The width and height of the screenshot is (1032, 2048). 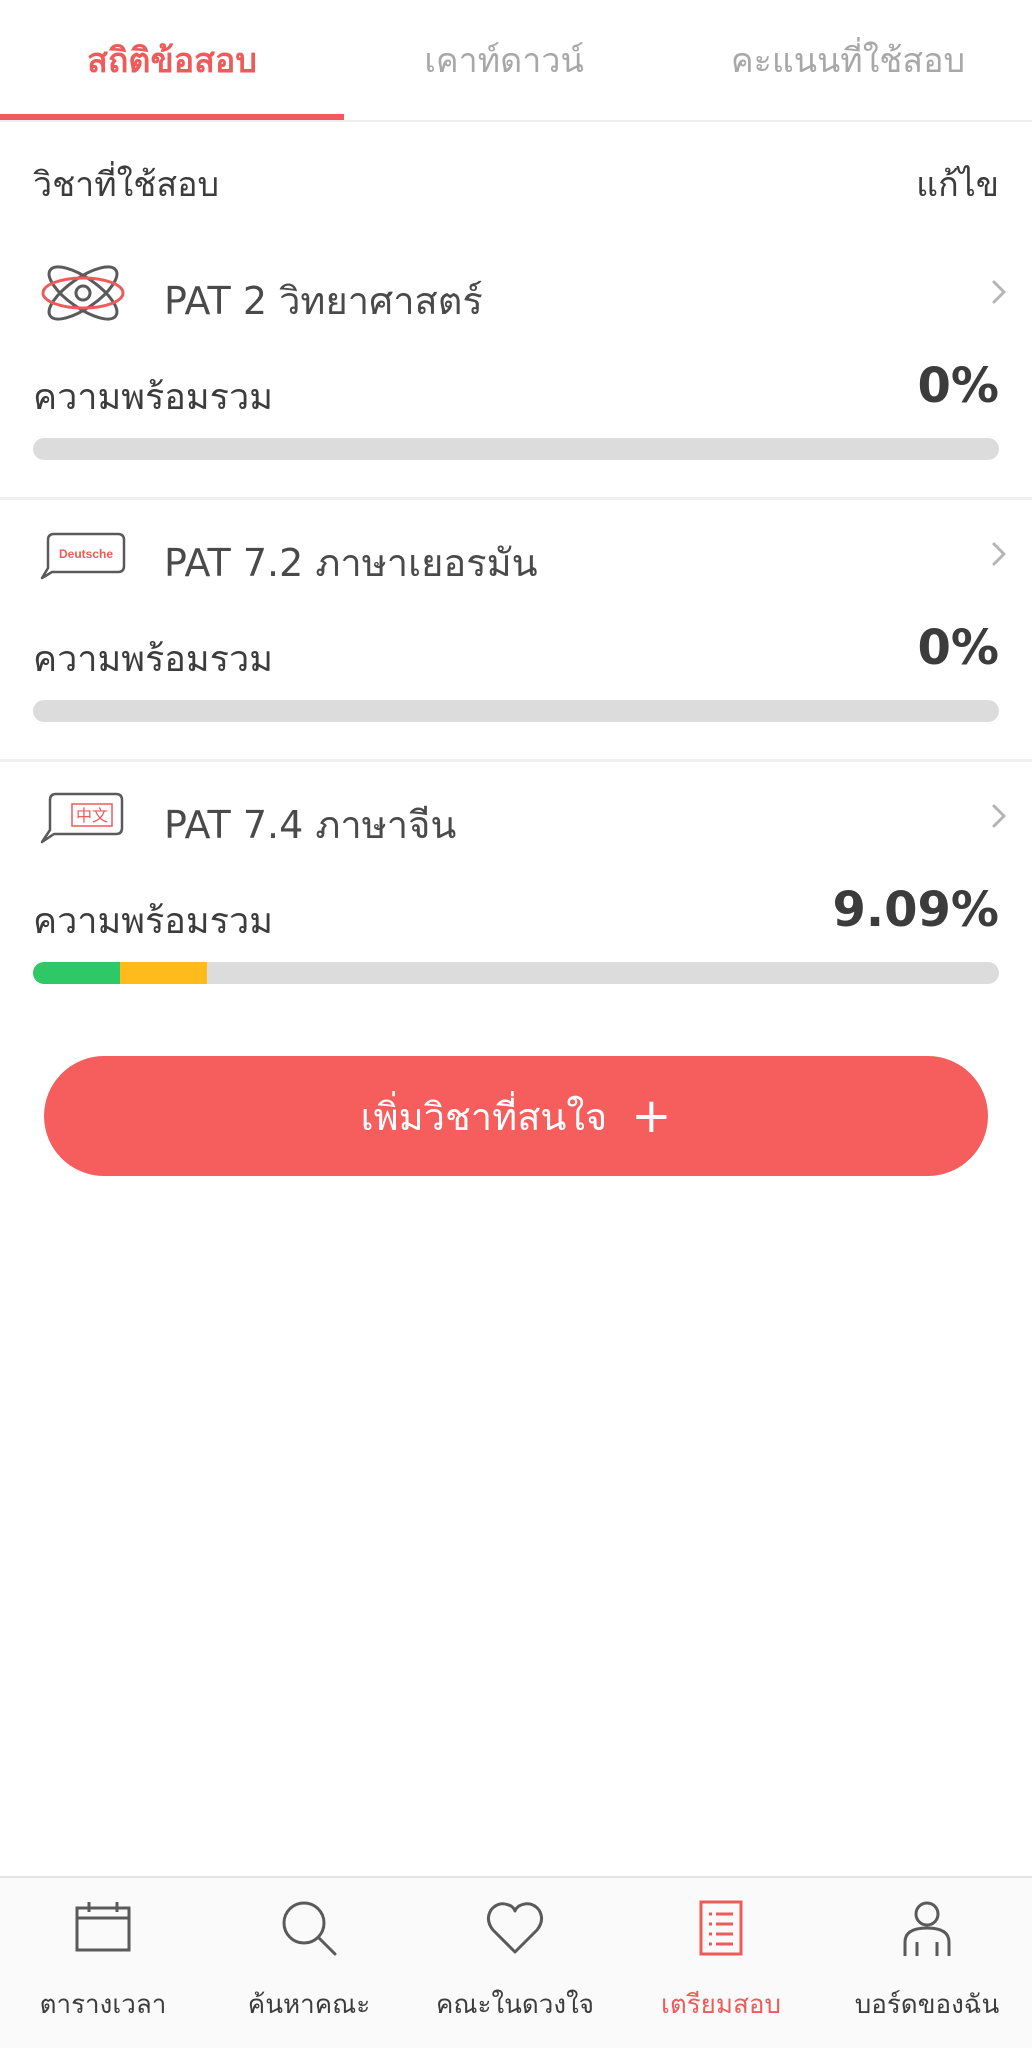 I want to click on readiness-value: 9.09%, so click(x=915, y=910).